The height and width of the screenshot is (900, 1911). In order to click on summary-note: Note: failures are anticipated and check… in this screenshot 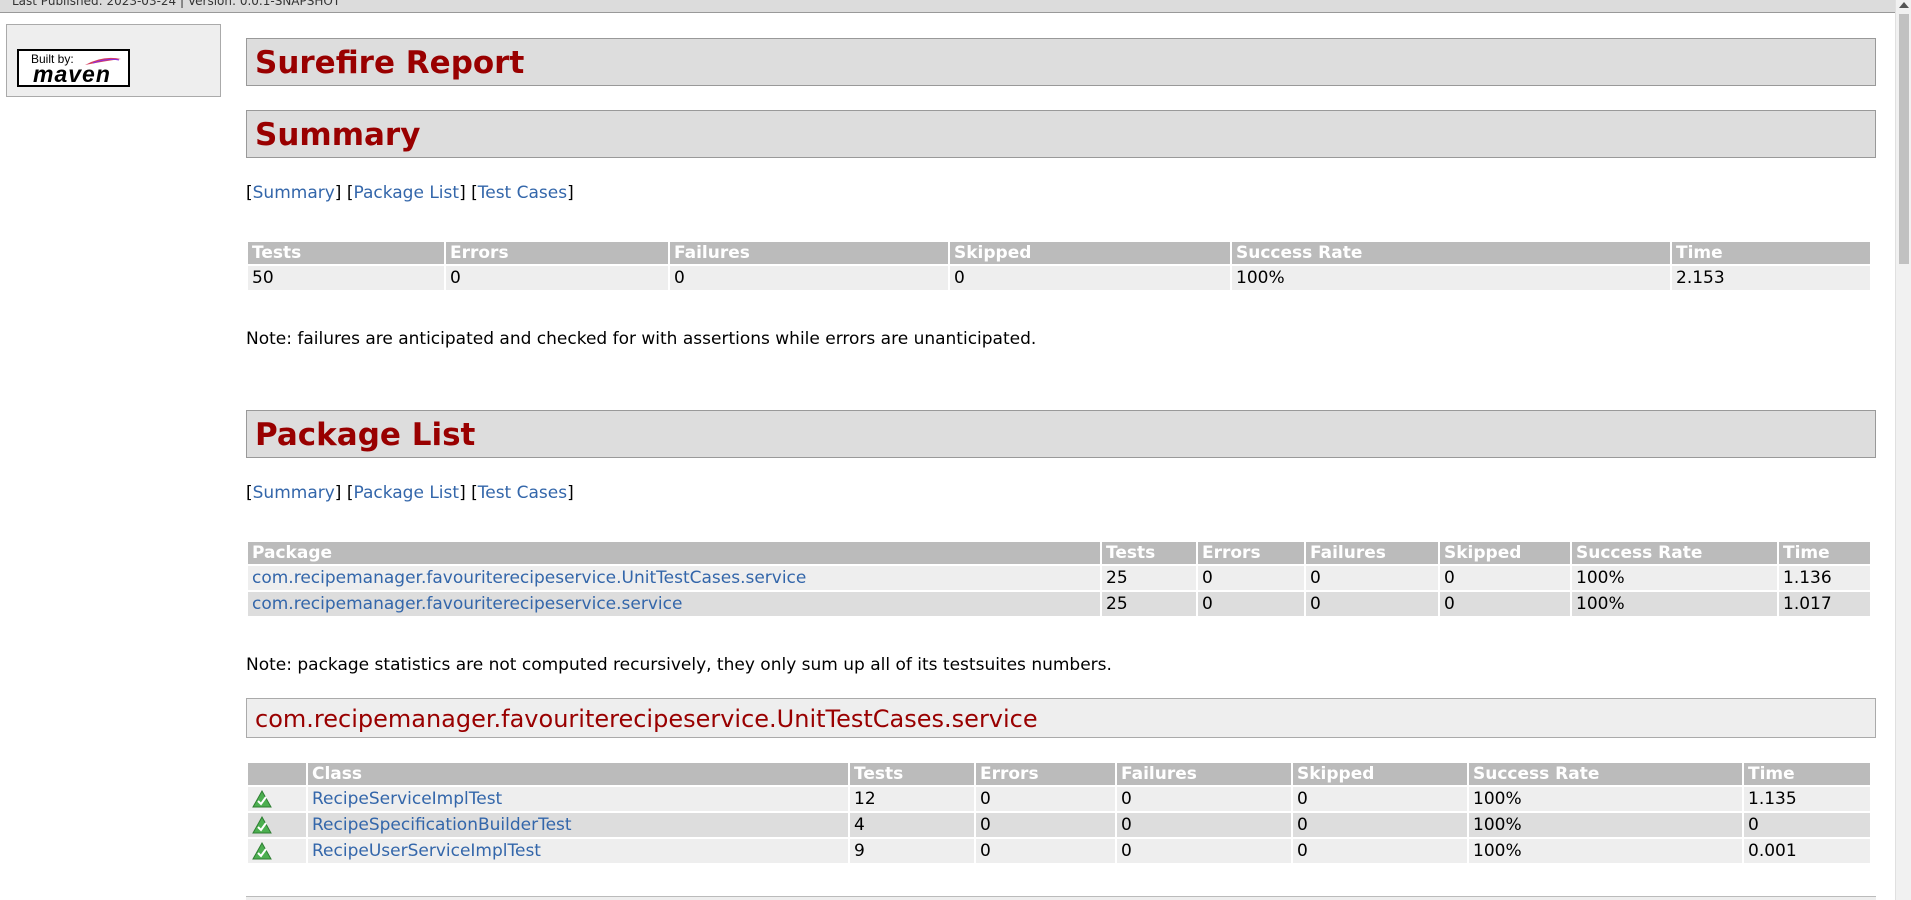, I will do `click(641, 339)`.